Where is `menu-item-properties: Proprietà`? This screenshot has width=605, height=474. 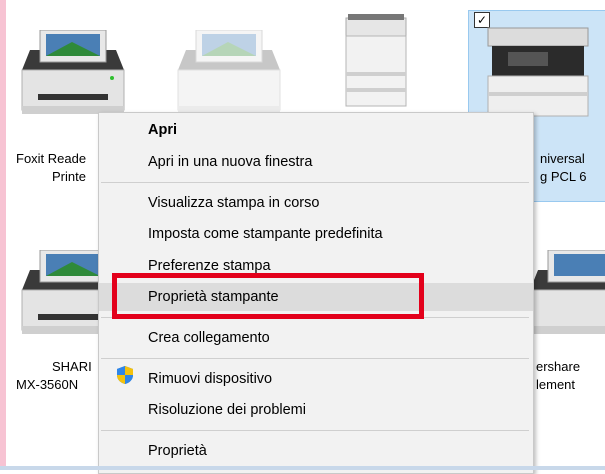
menu-item-properties: Proprietà is located at coordinates (316, 451).